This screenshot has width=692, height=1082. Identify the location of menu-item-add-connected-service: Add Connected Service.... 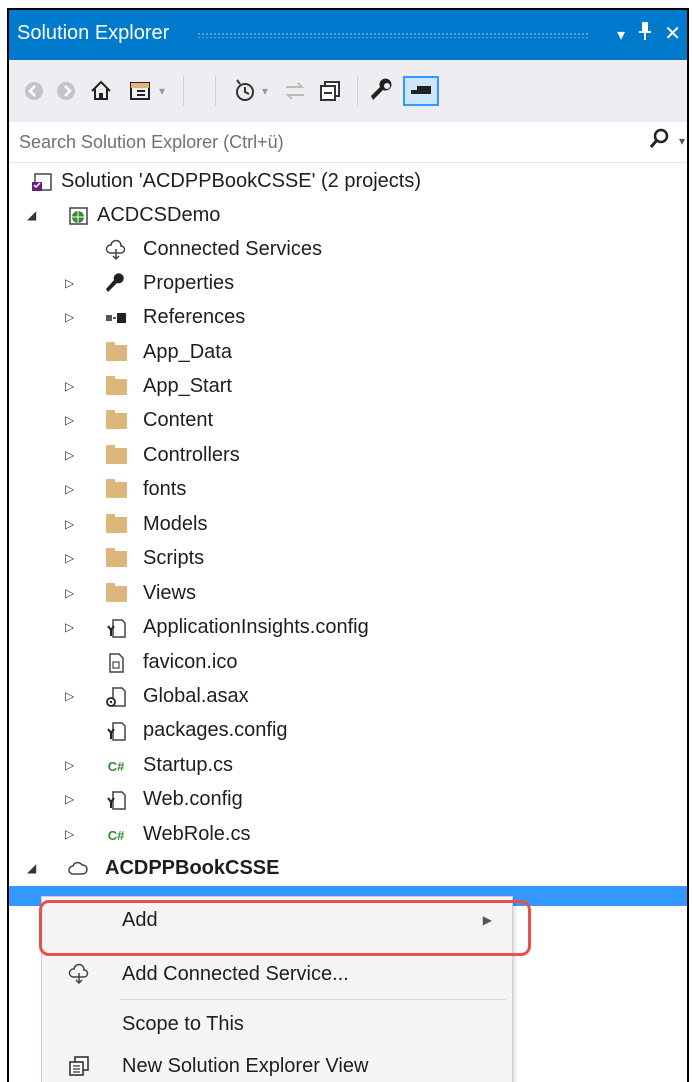
(277, 975).